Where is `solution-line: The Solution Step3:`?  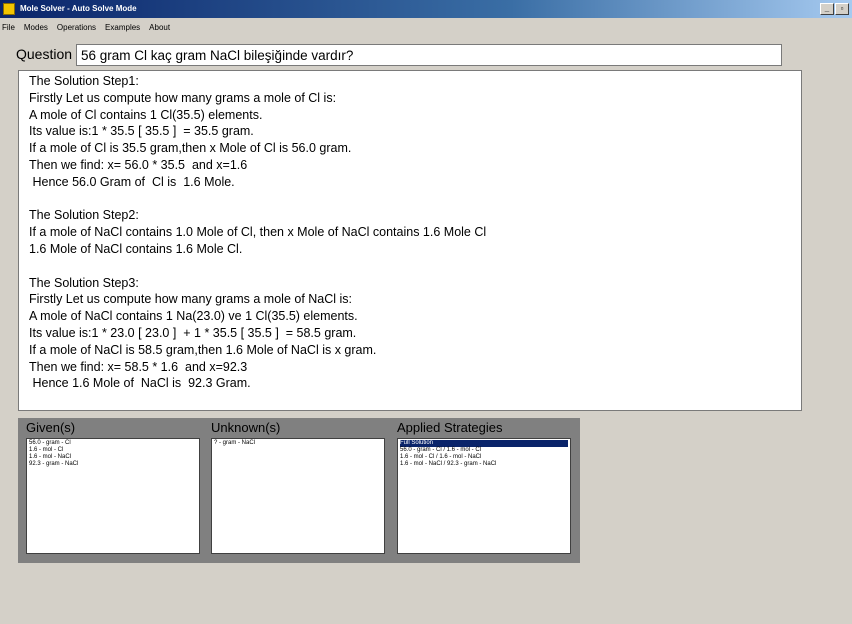
solution-line: The Solution Step3: is located at coordinates (84, 282).